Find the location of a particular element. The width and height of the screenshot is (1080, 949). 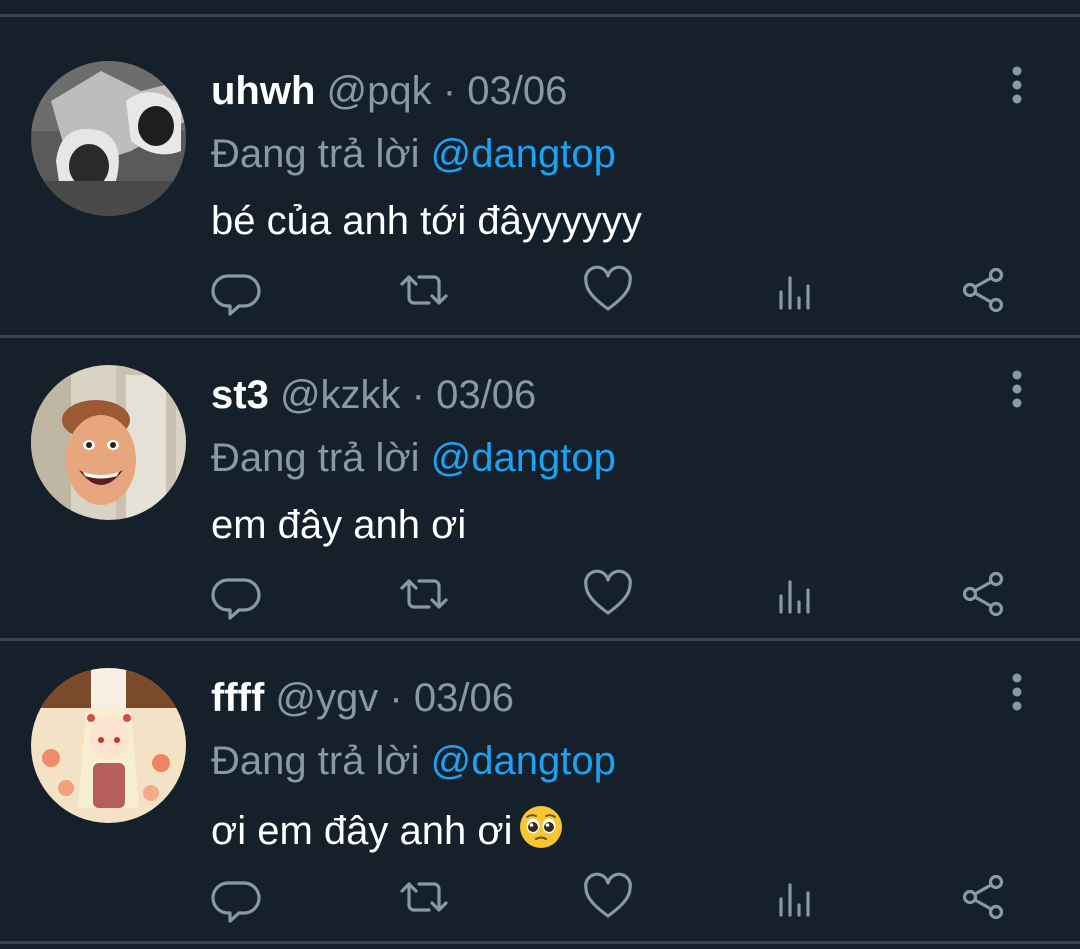

tweet-header: st3 @kzkk · 03/06 is located at coordinates (373, 395).